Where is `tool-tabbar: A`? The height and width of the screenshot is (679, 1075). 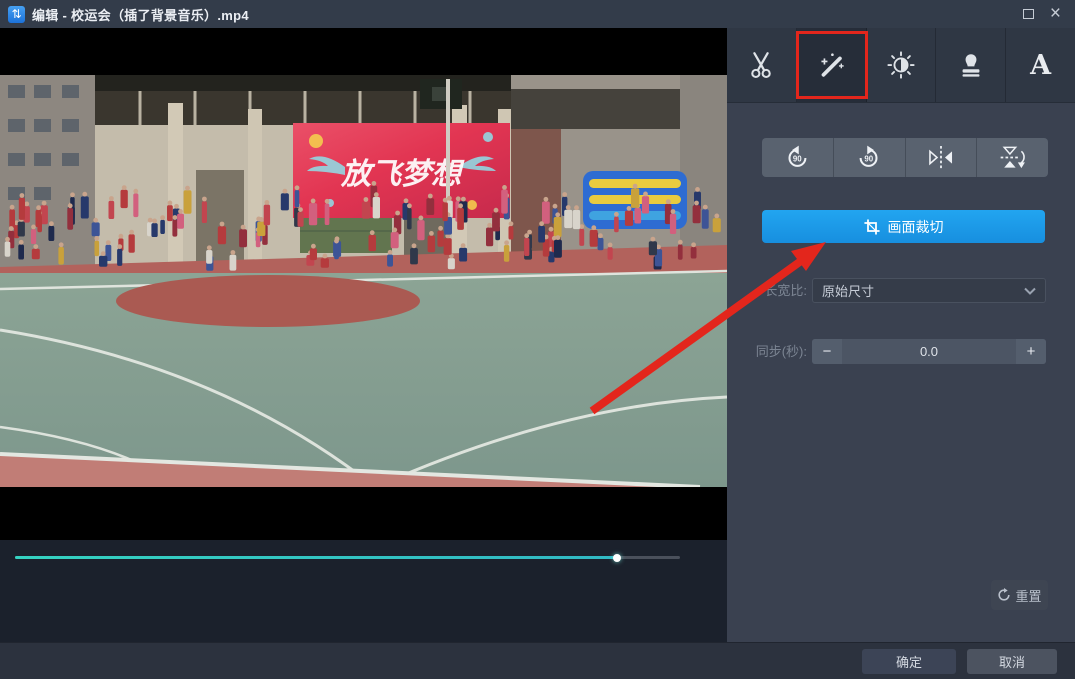 tool-tabbar: A is located at coordinates (901, 65).